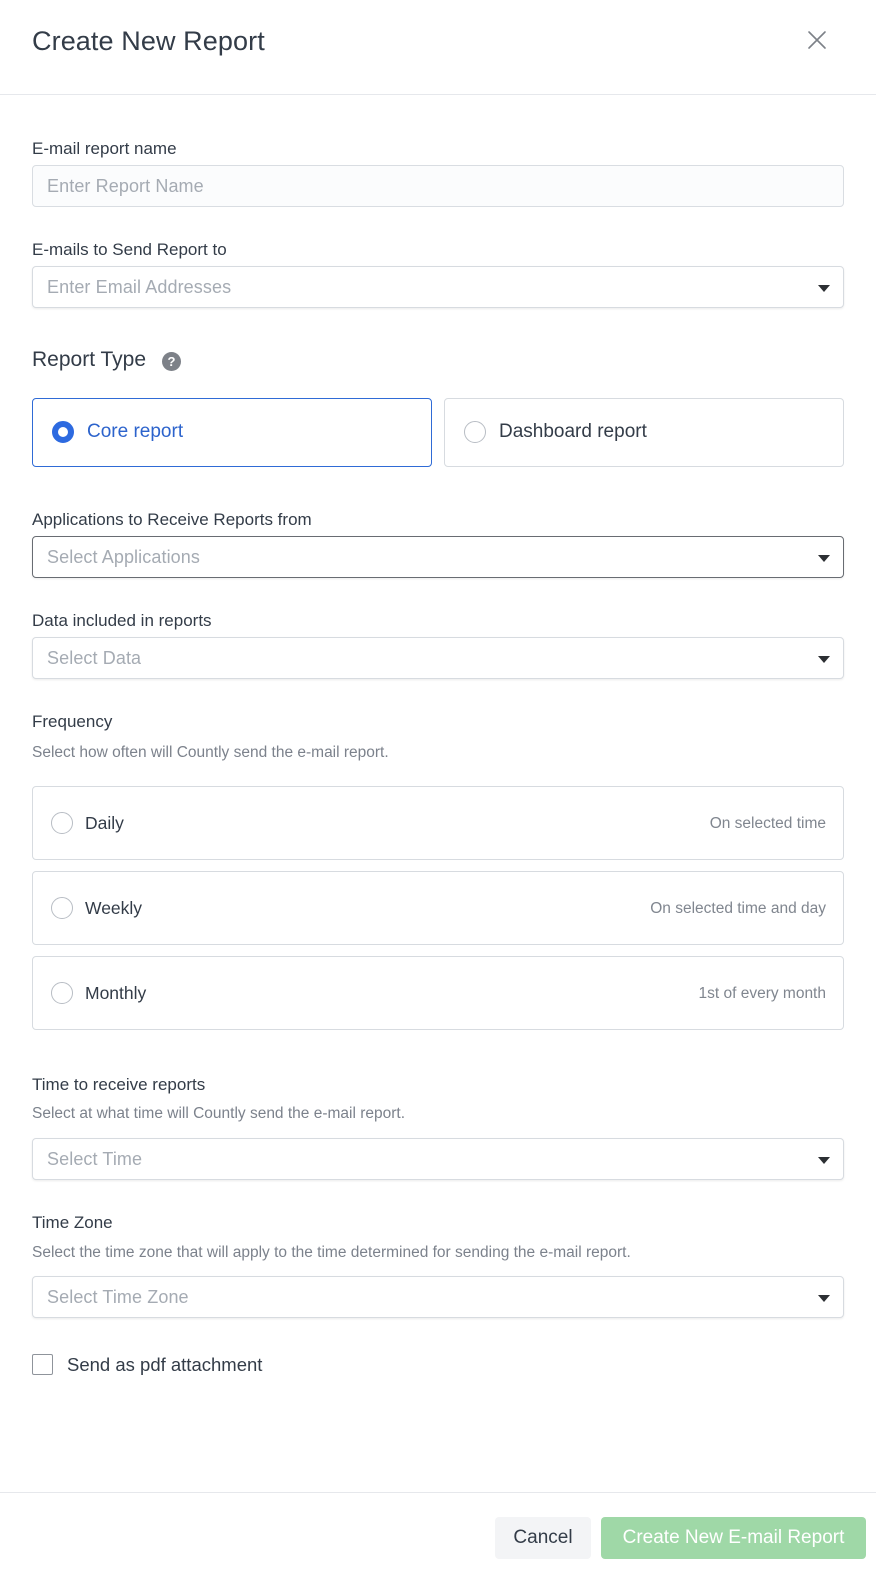  What do you see at coordinates (135, 431) in the screenshot?
I see `report-type-core-label: Core report` at bounding box center [135, 431].